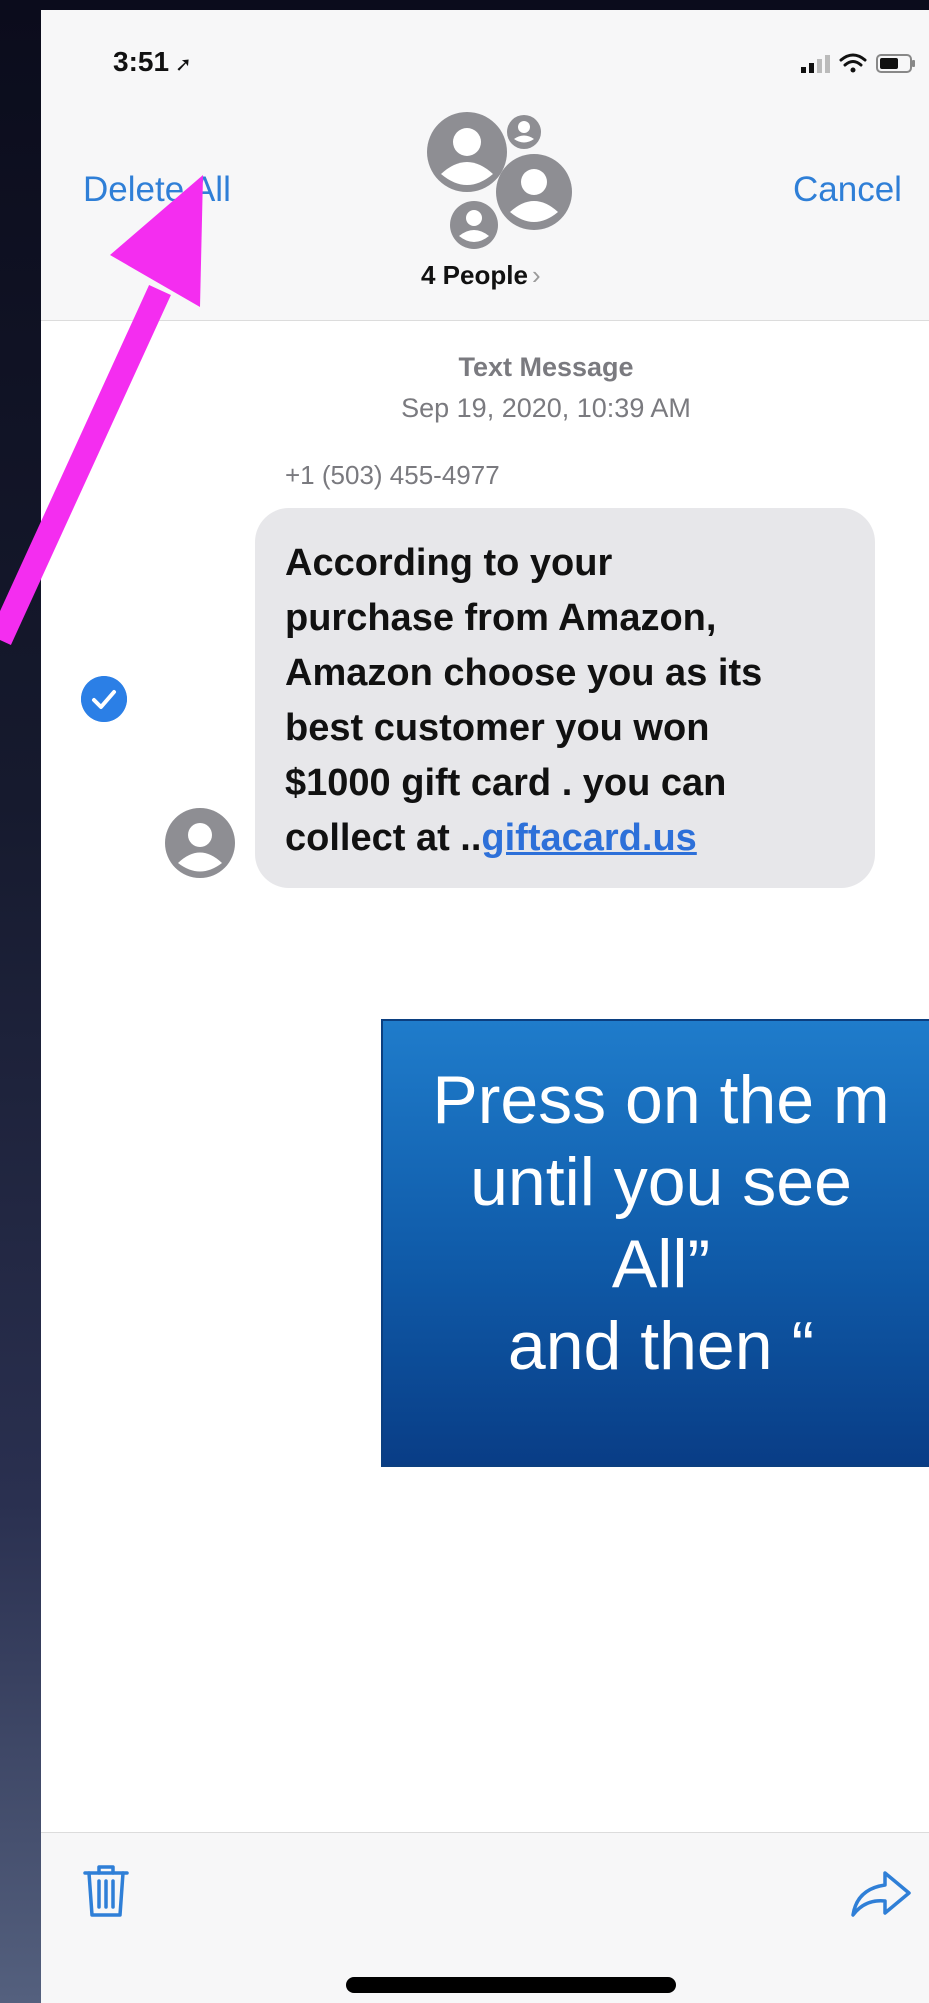 This screenshot has width=929, height=2003. I want to click on message-header: Text Message Sep 19, 2020, 10:39 AM, so click(546, 388).